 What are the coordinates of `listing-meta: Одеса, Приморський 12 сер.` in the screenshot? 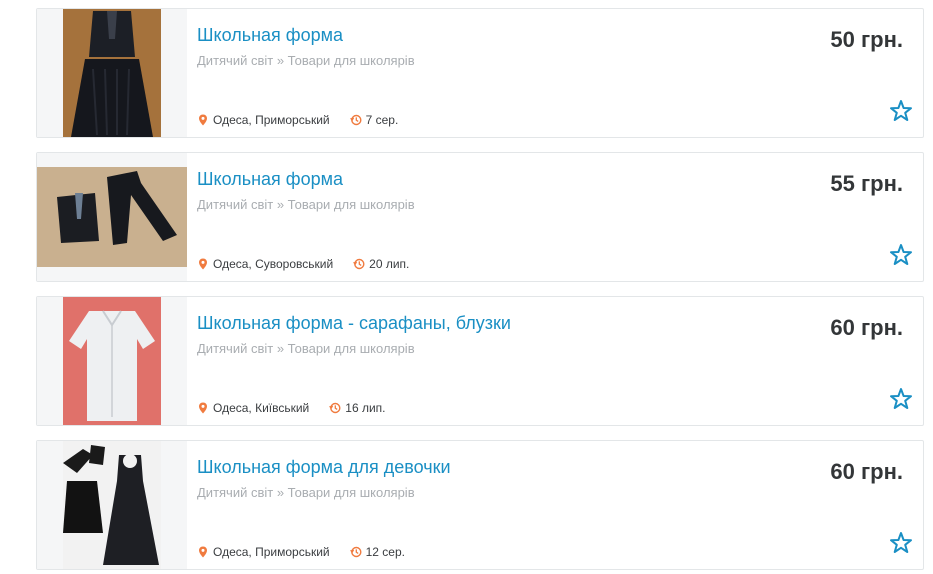 It's located at (301, 552).